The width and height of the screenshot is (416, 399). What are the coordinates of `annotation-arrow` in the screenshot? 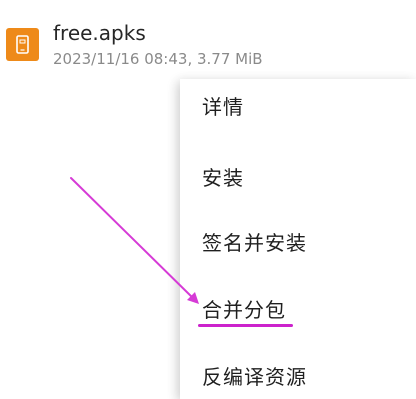 It's located at (134, 240).